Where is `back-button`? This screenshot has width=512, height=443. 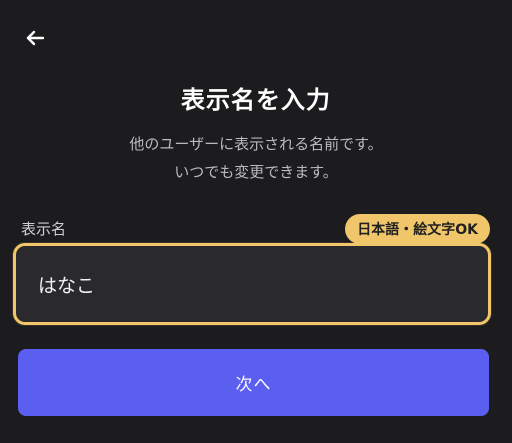 back-button is located at coordinates (35, 38).